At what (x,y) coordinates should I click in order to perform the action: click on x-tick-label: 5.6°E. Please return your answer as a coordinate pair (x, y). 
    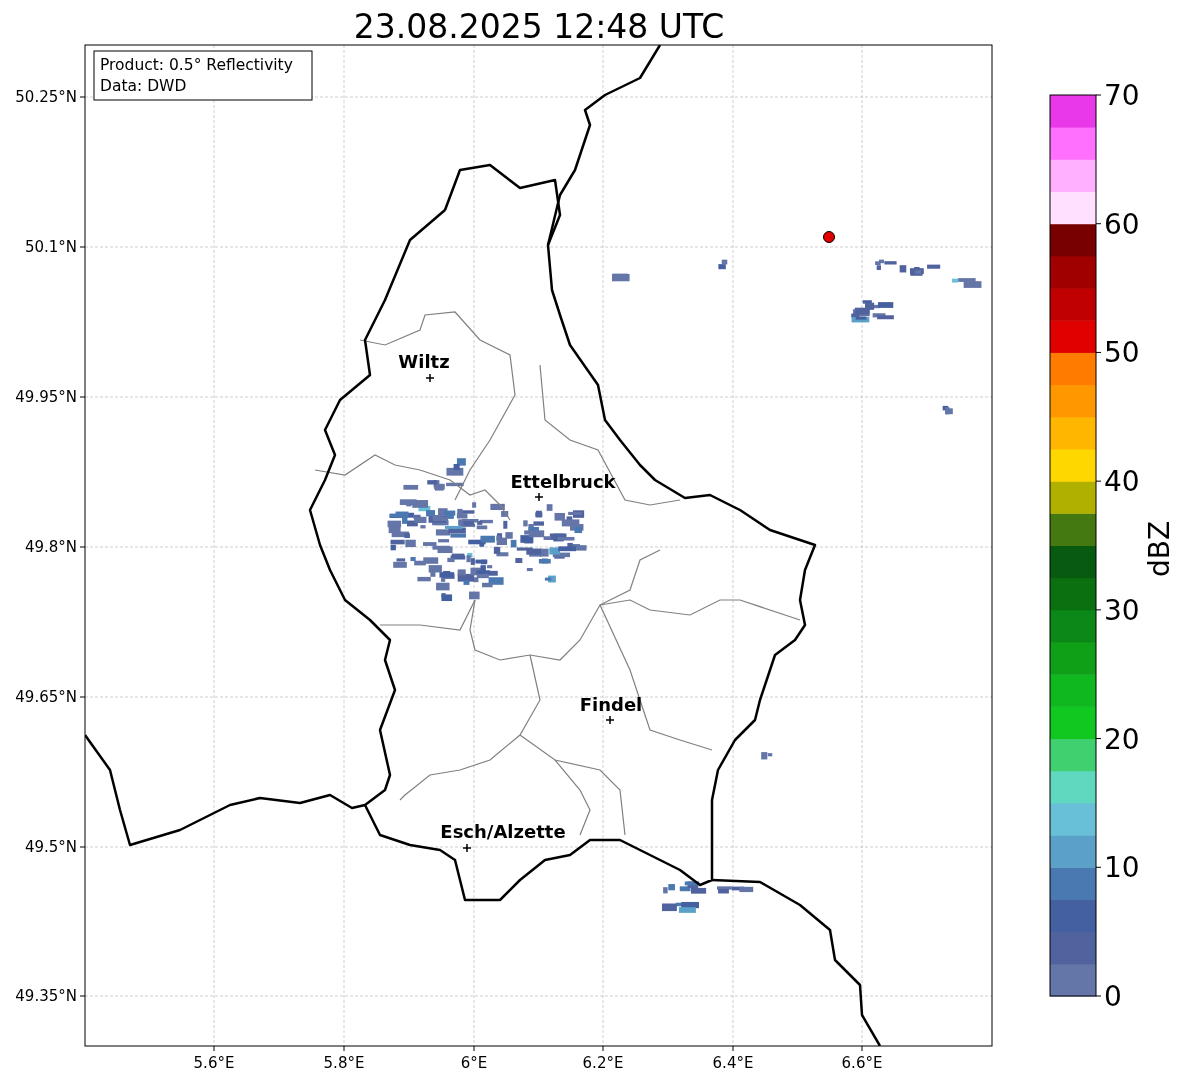
    Looking at the image, I should click on (214, 1063).